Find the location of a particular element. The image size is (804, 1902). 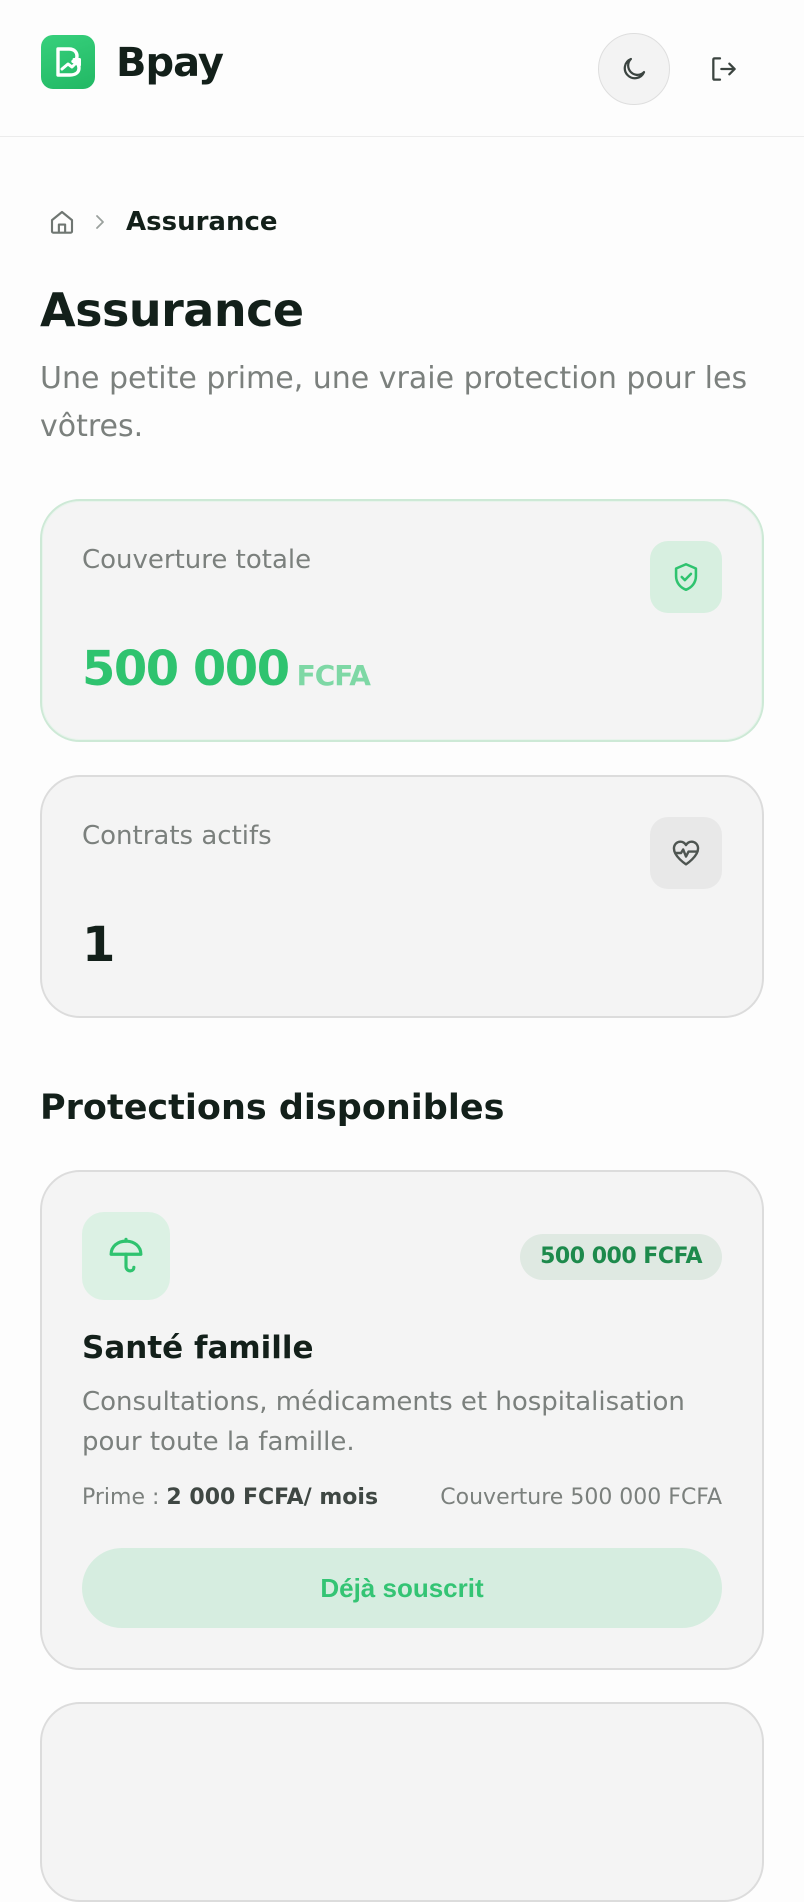

premium-info: Prime : 2 000 FCFA/ mois is located at coordinates (230, 1497).